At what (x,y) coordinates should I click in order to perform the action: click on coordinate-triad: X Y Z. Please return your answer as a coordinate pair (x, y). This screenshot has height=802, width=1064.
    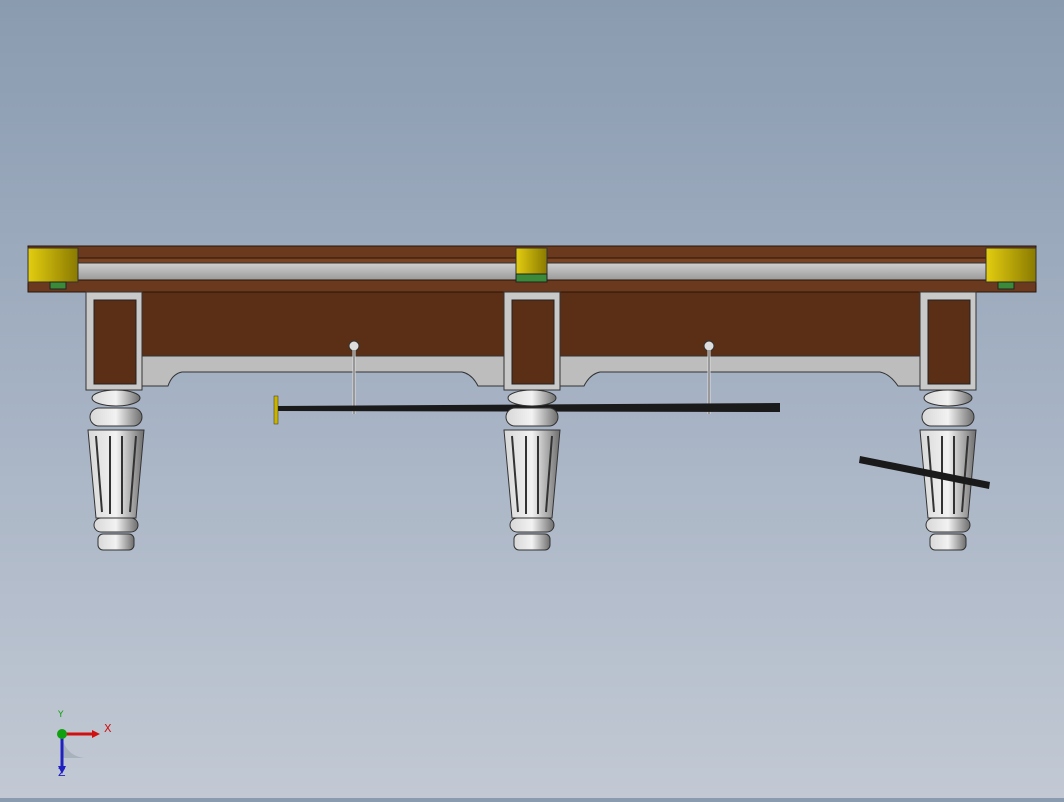
    Looking at the image, I should click on (83, 749).